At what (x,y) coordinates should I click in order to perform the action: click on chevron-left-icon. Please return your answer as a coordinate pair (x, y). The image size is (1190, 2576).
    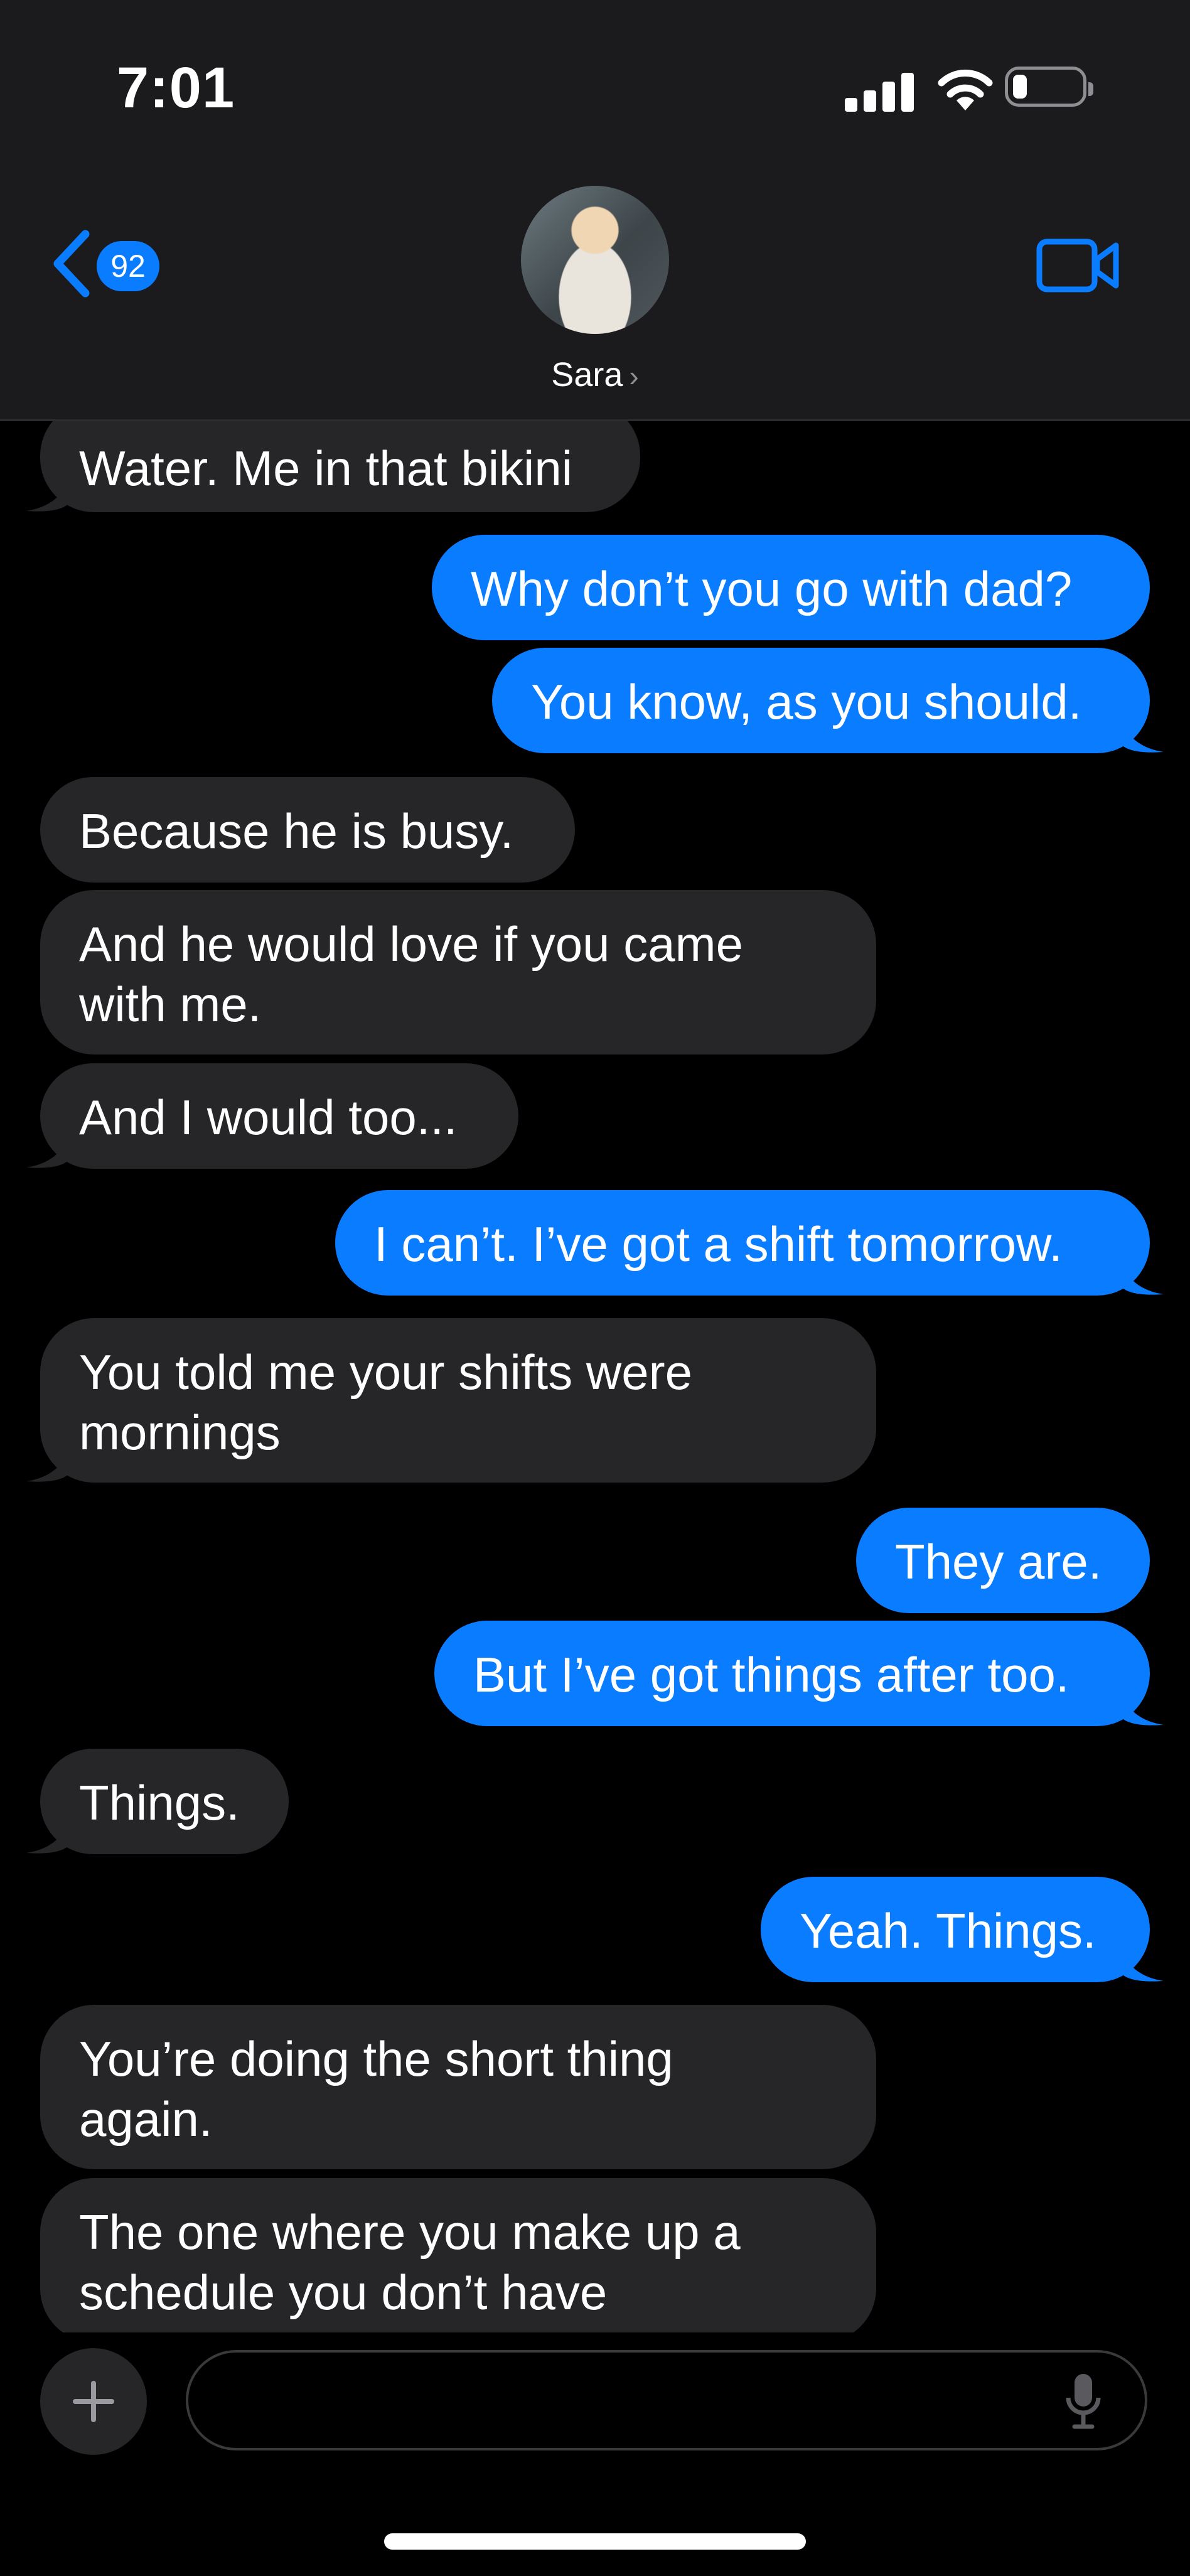
    Looking at the image, I should click on (71, 264).